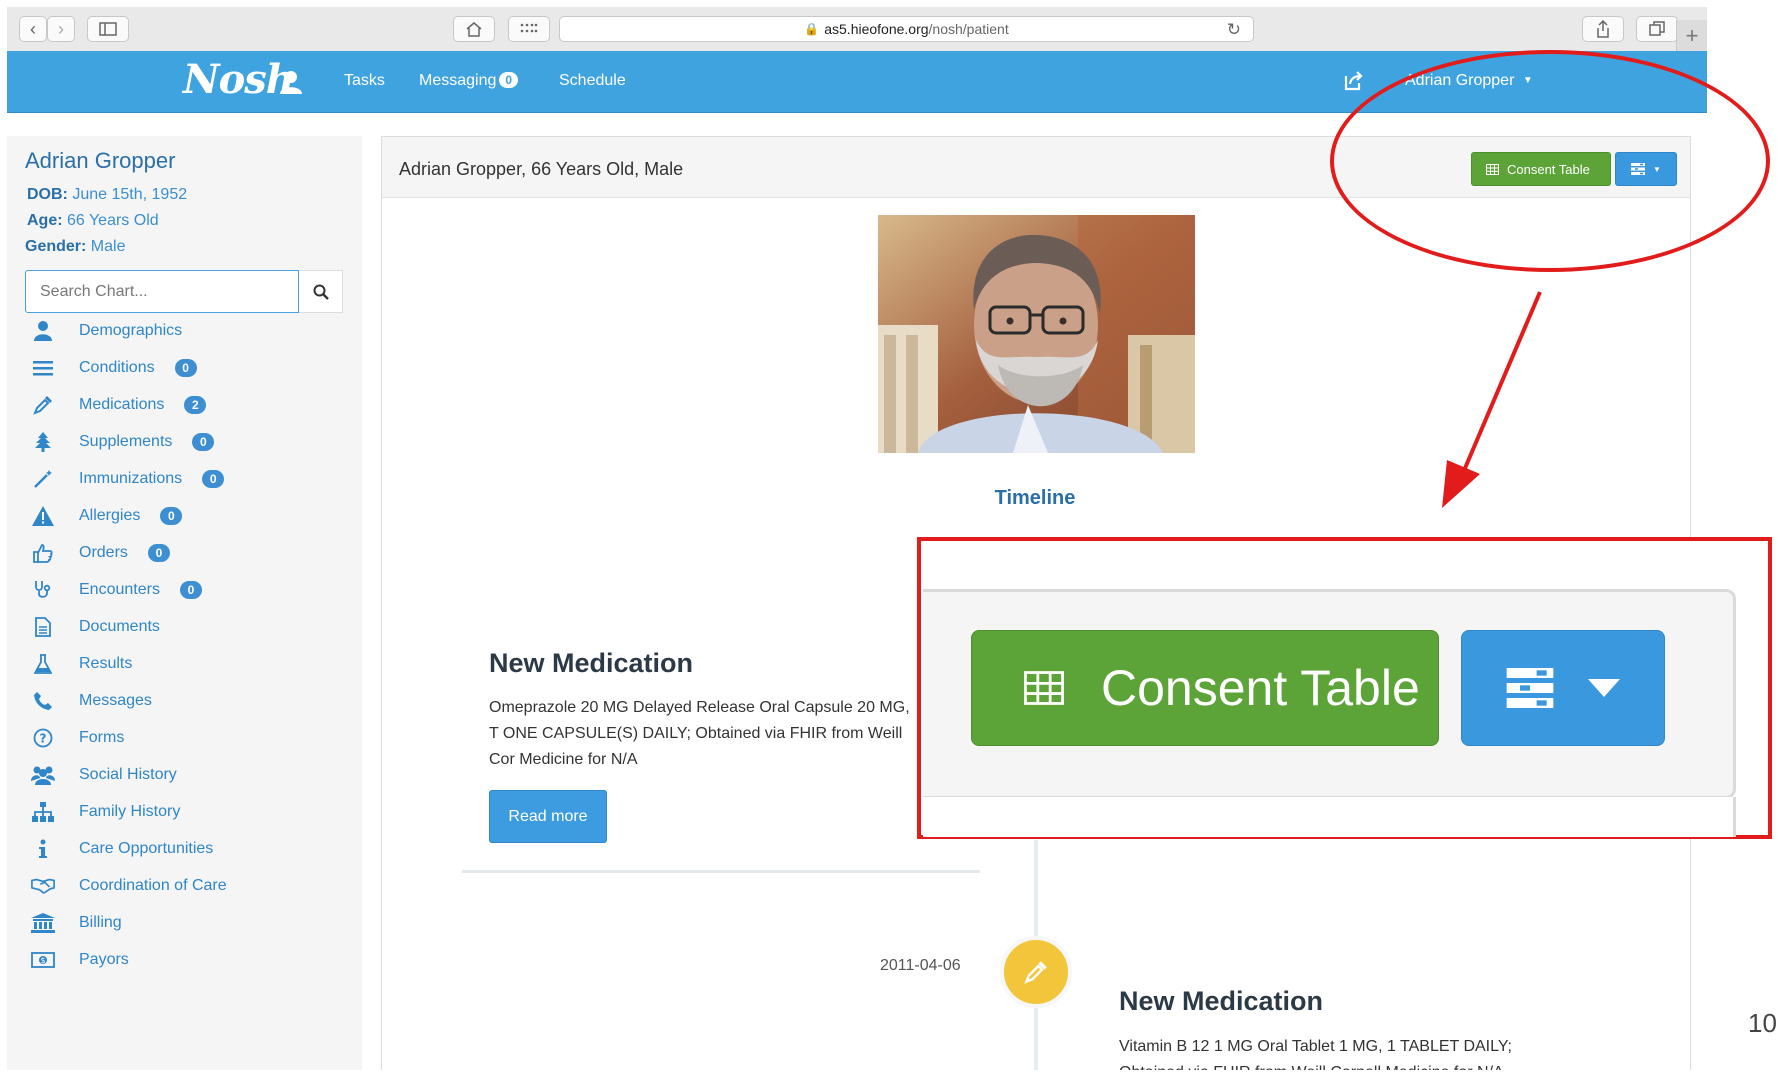  Describe the element at coordinates (140, 590) in the screenshot. I see `sidebar-item-label: Encounters 0` at that location.